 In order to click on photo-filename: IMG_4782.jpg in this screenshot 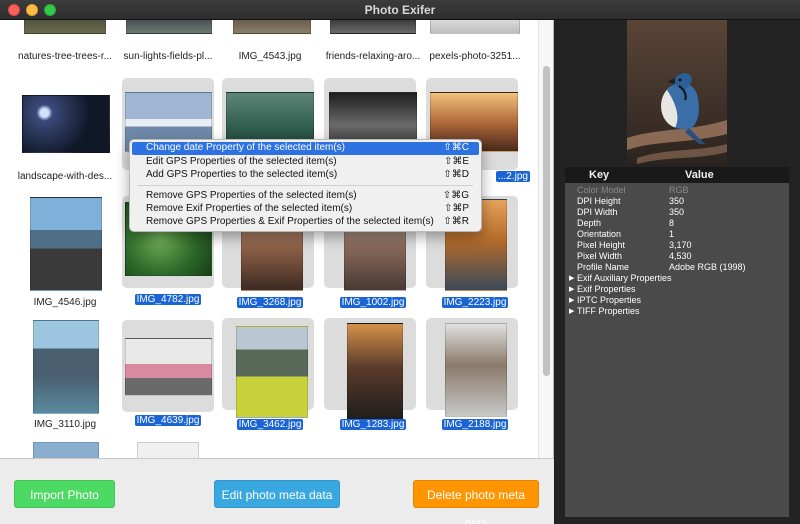, I will do `click(168, 299)`.